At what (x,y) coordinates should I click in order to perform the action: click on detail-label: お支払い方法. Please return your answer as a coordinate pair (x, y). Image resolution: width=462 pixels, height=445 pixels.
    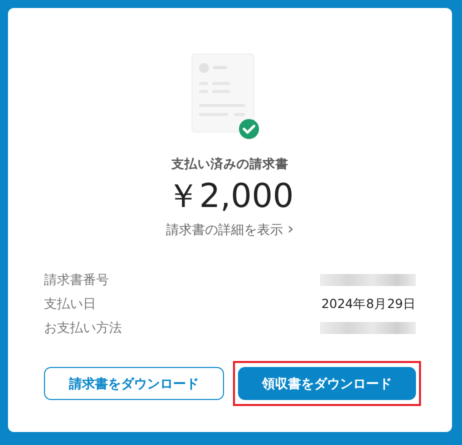
    Looking at the image, I should click on (83, 328).